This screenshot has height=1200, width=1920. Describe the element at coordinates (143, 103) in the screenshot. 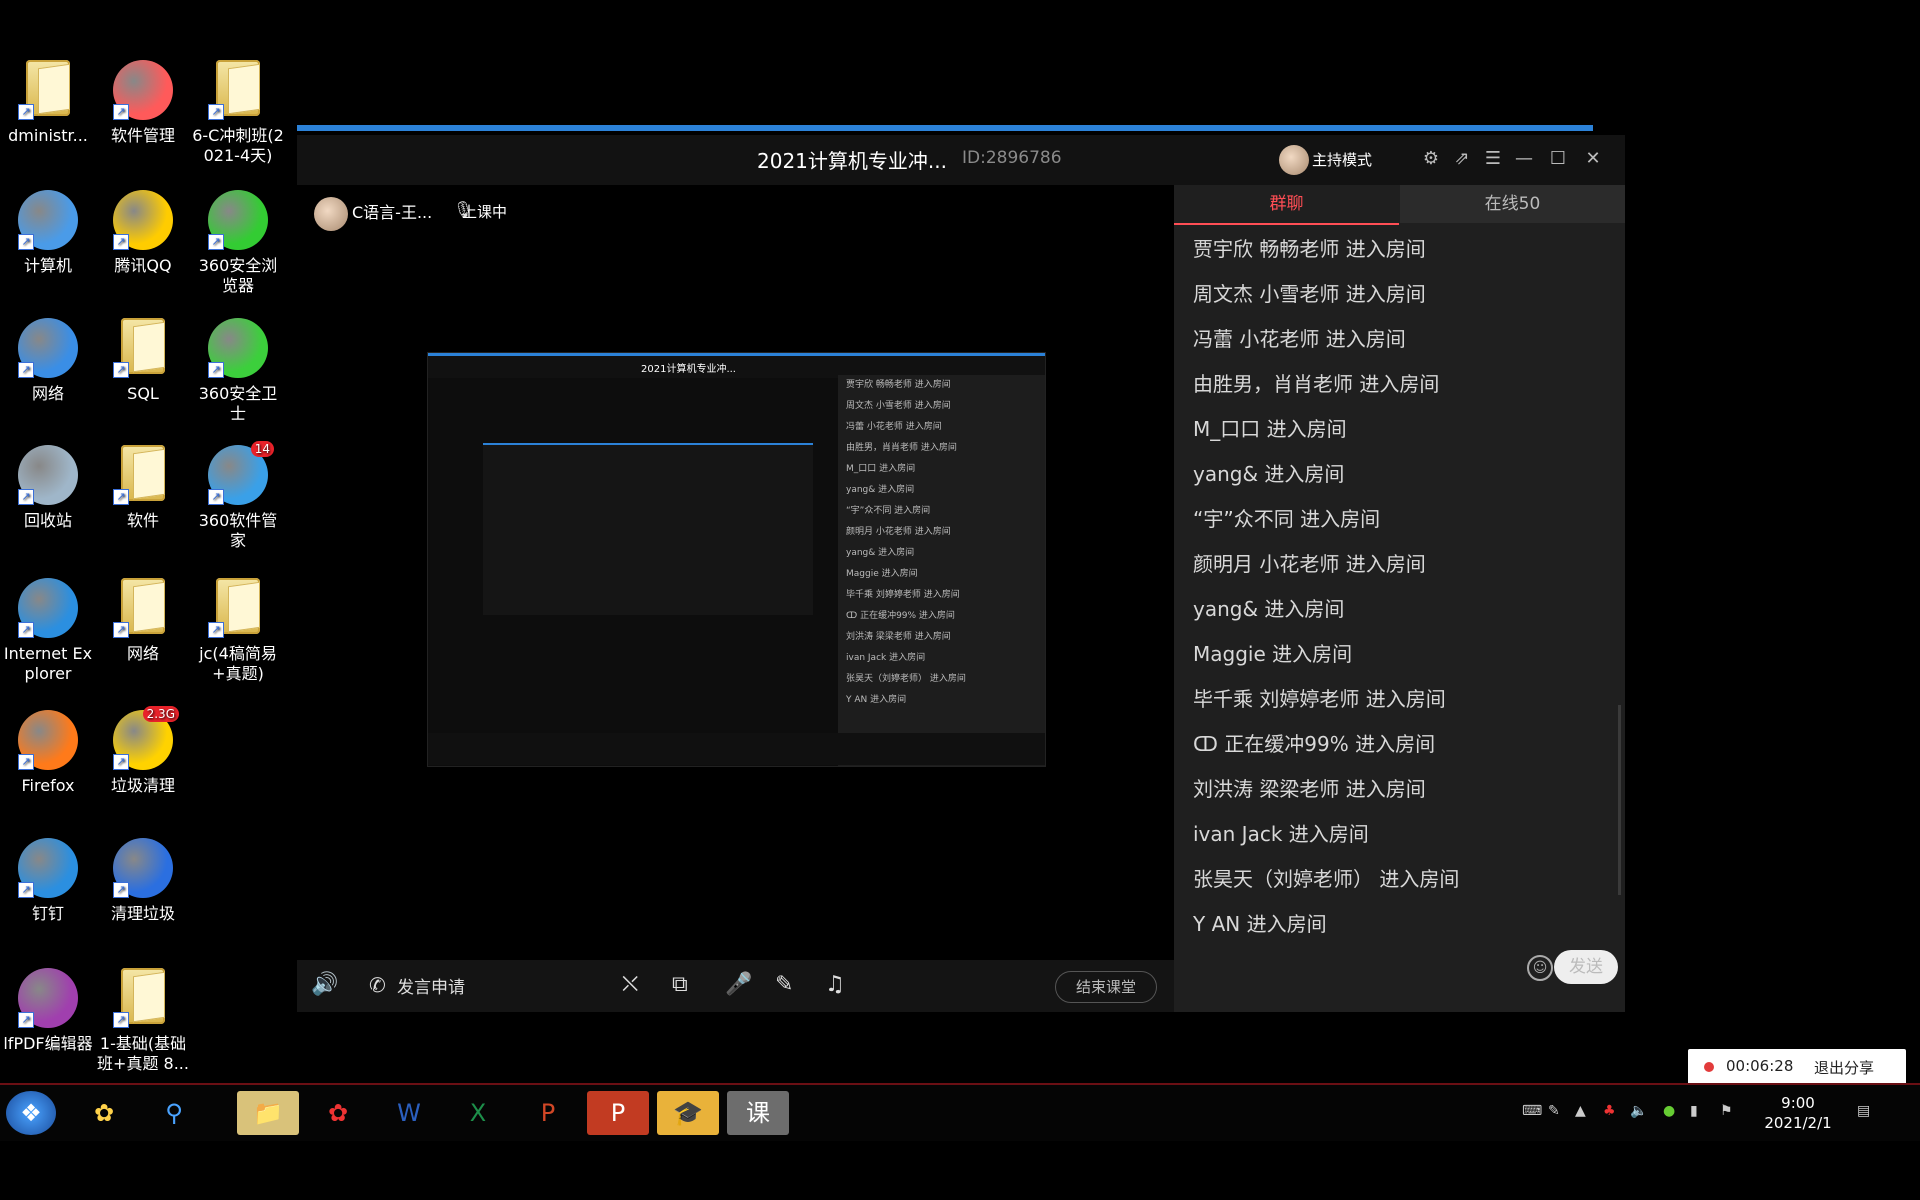

I see `desktop-icon: ↗ 软件管理` at that location.